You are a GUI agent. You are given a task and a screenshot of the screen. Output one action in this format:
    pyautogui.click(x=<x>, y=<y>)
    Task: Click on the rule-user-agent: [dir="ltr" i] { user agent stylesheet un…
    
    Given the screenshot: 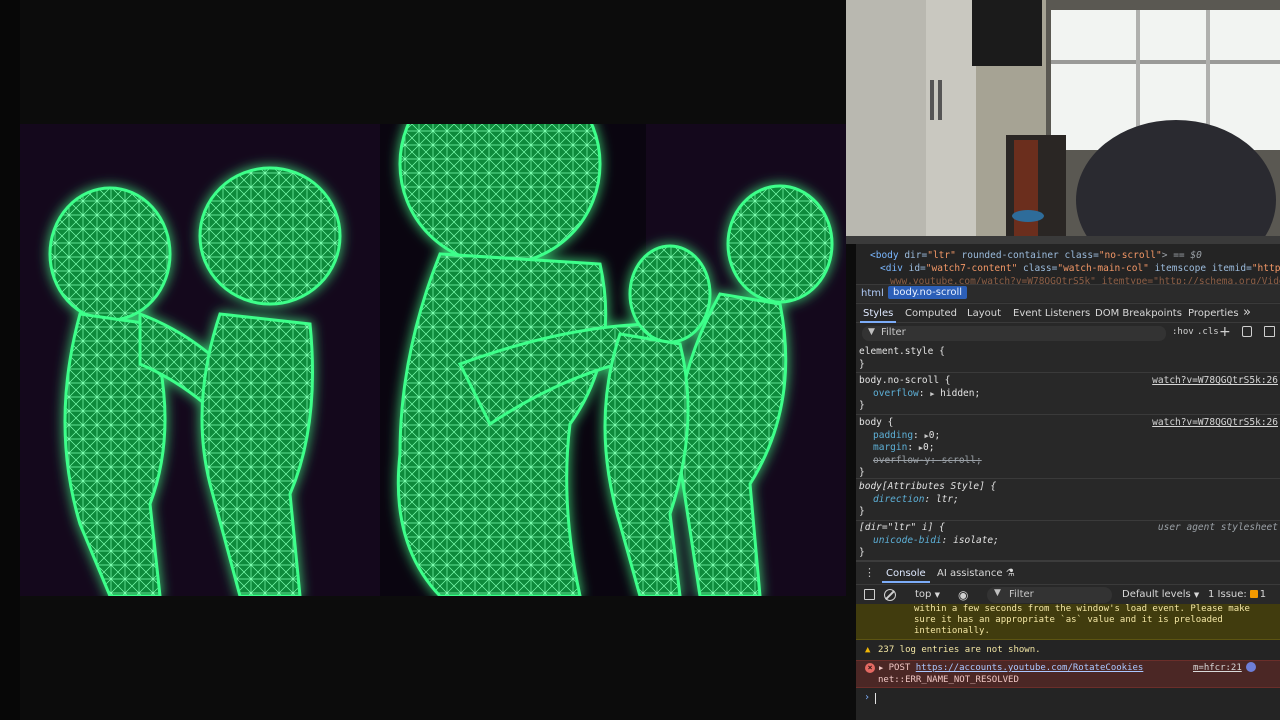 What is the action you would take?
    pyautogui.click(x=1068, y=540)
    